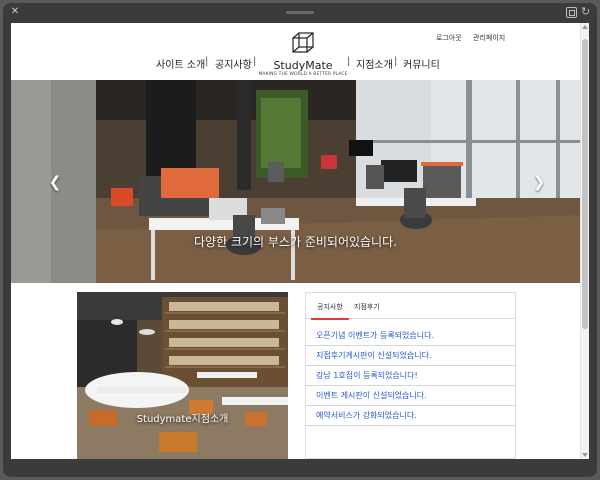 The height and width of the screenshot is (480, 600). What do you see at coordinates (303, 43) in the screenshot?
I see `logo-cube-icon` at bounding box center [303, 43].